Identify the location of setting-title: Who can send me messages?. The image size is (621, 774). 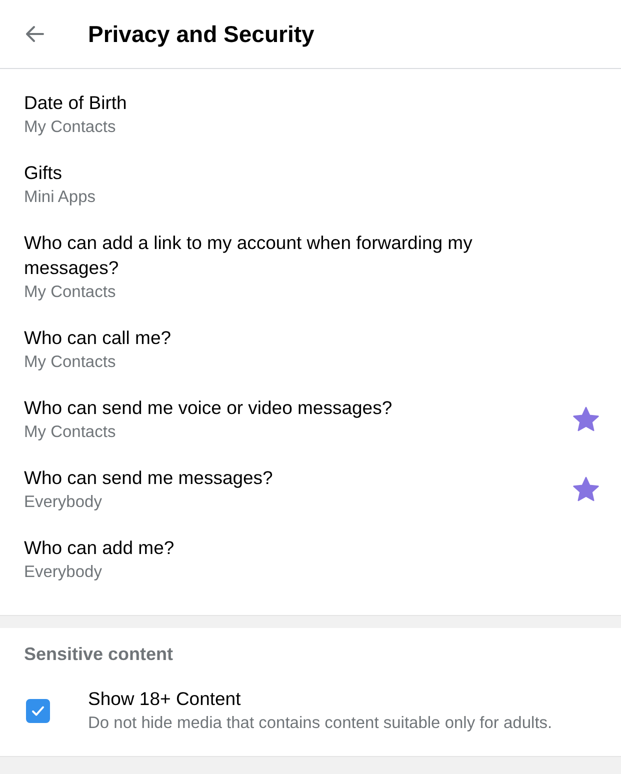
(274, 477).